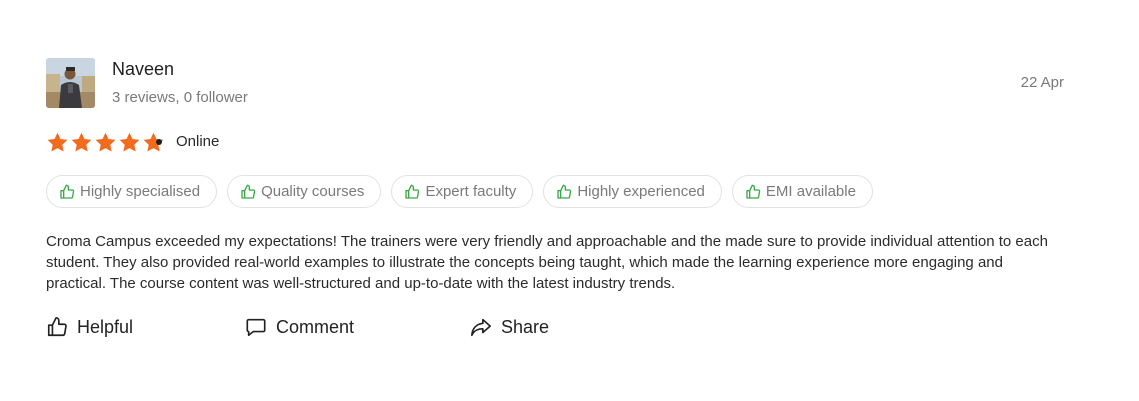 The image size is (1139, 401). I want to click on tag-chip: EMI available, so click(802, 191).